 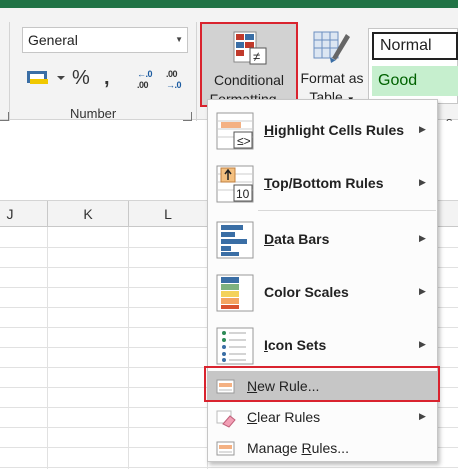 I want to click on format-as-table-button: Format as Table ▼, so click(x=332, y=64).